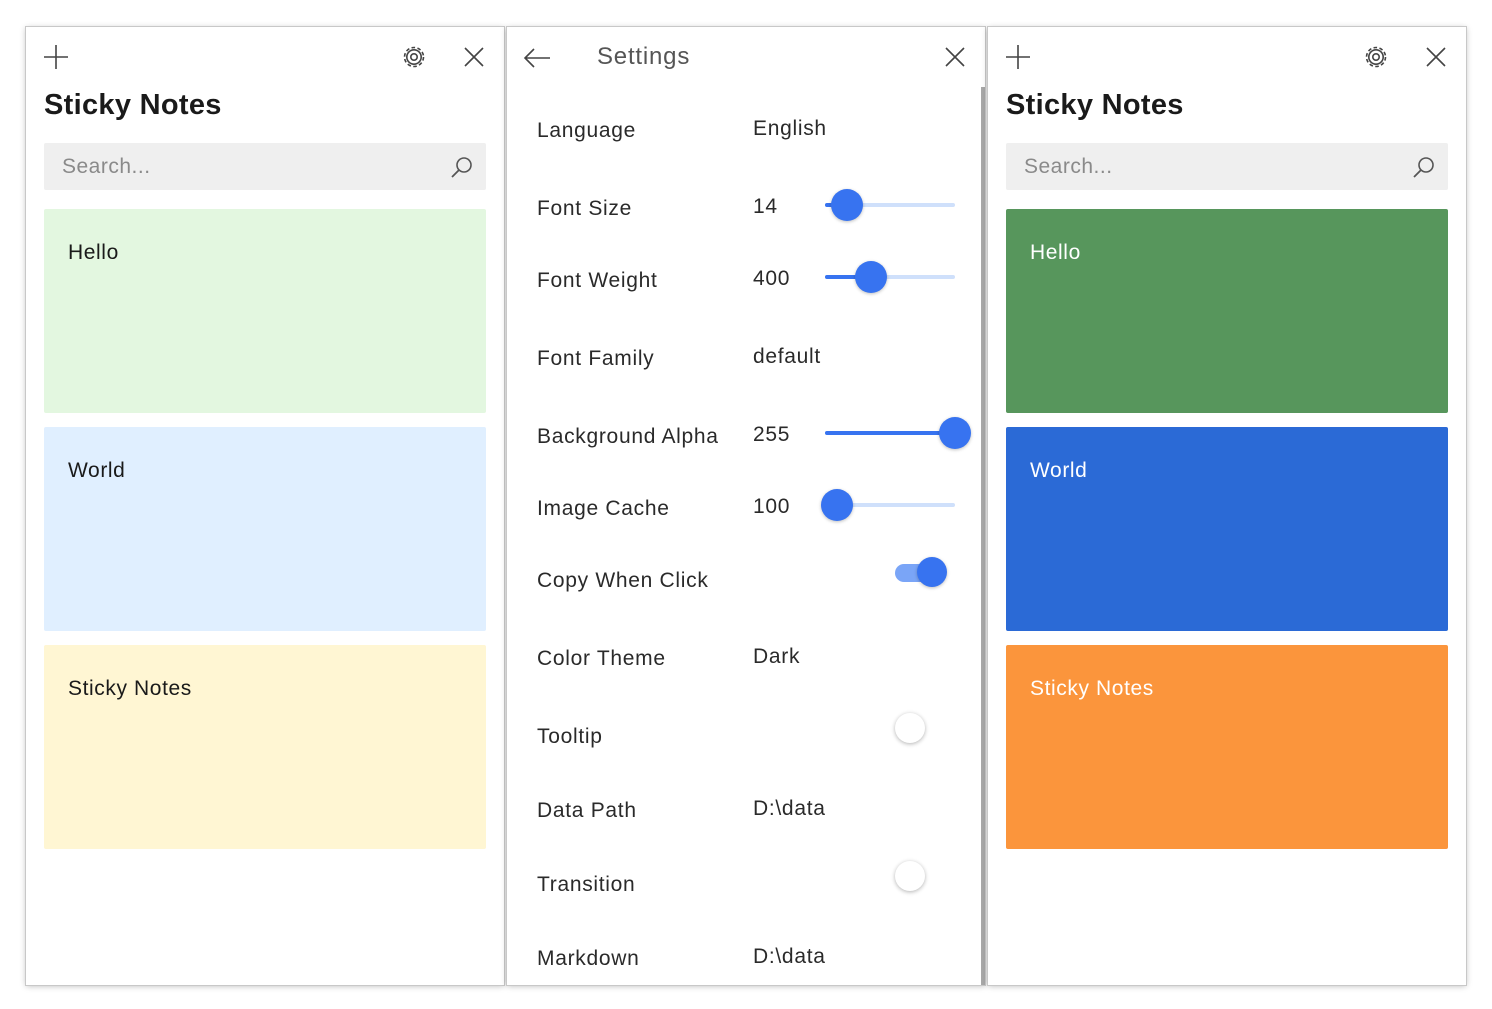  I want to click on color-theme-select: Dark, so click(776, 657).